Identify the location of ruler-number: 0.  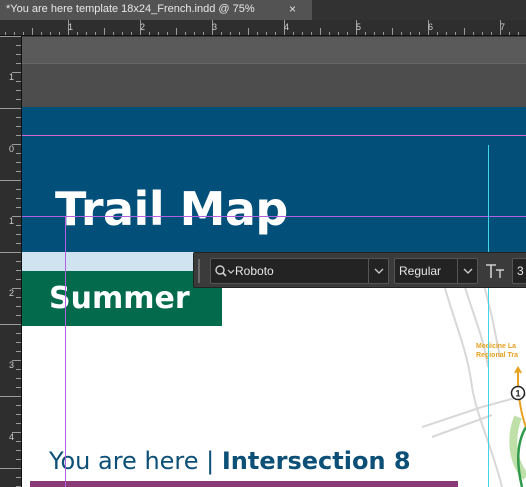
(12, 149).